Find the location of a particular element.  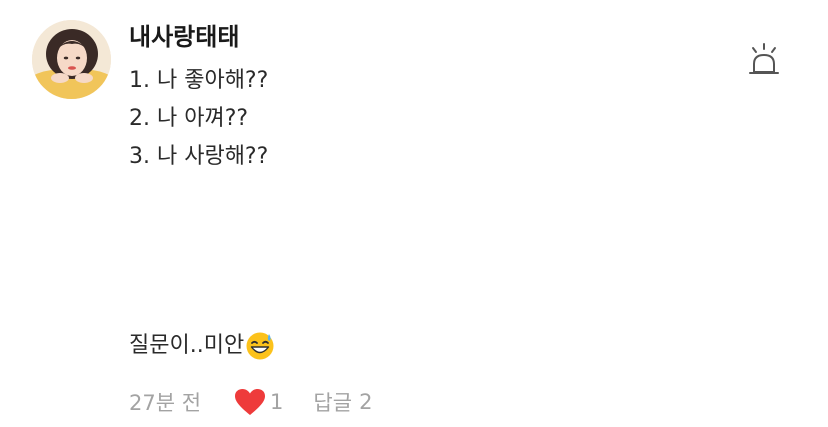

reply-button: 답글 2 is located at coordinates (342, 402).